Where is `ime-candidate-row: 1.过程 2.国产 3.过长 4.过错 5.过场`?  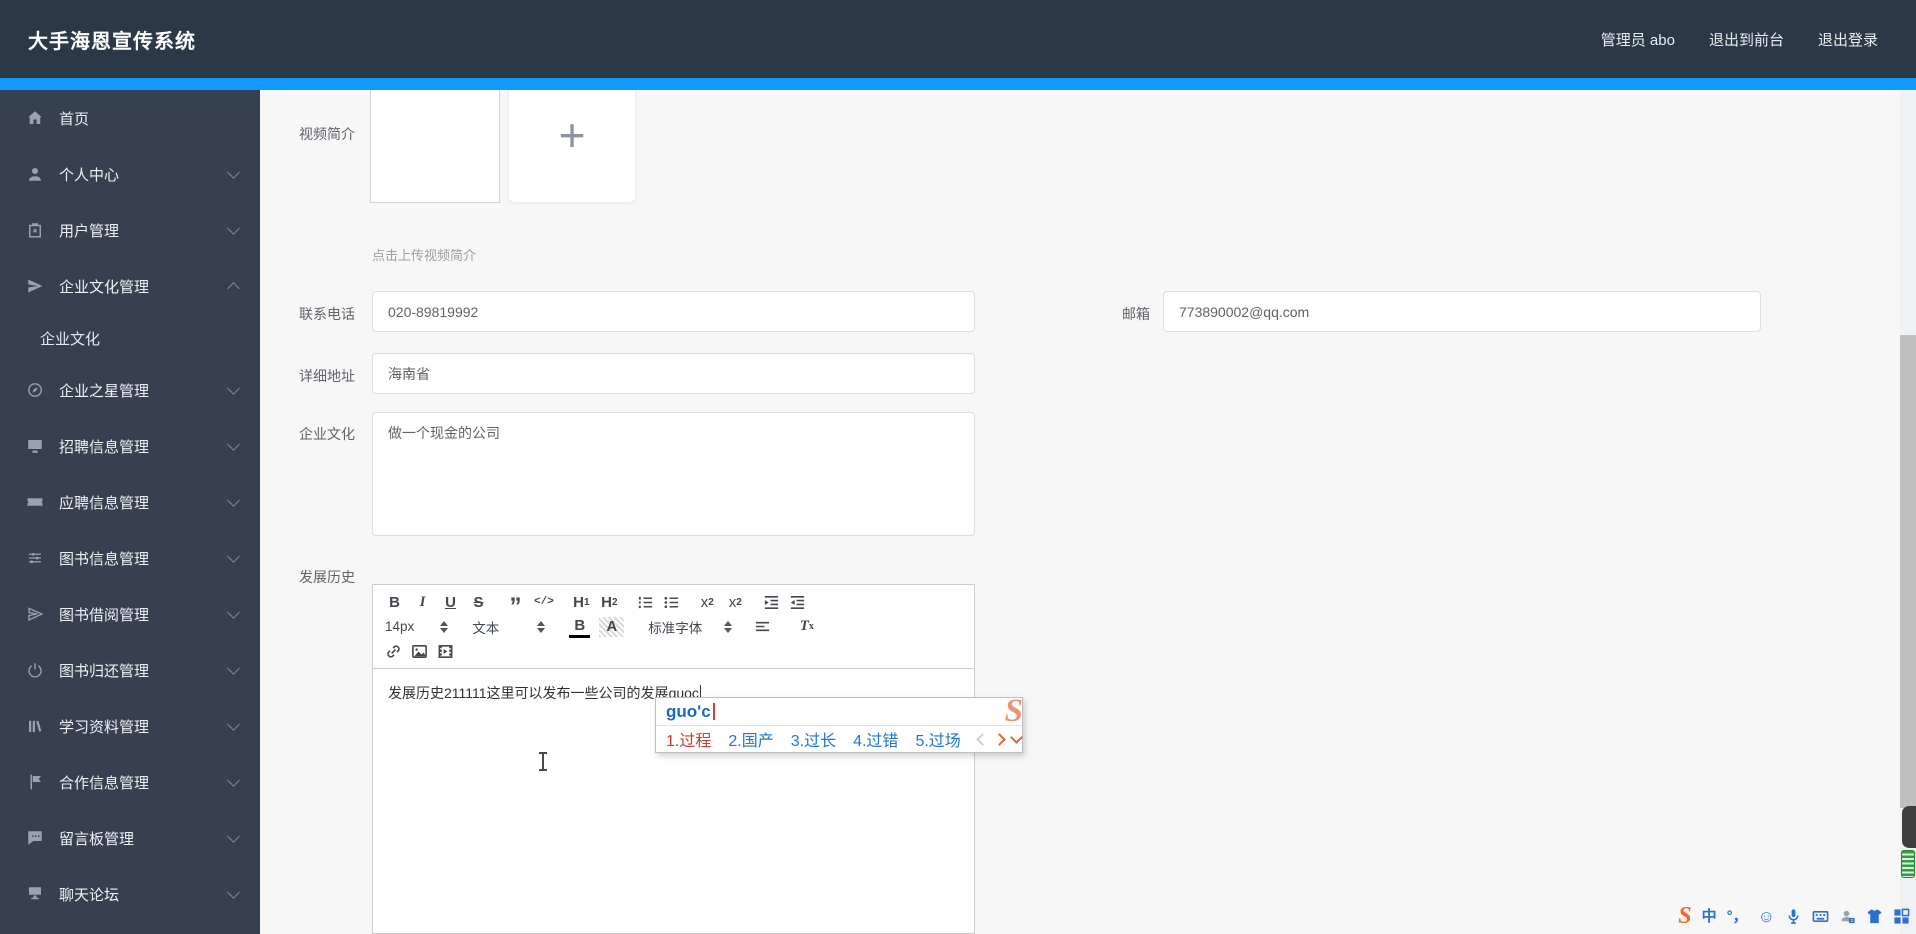 ime-candidate-row: 1.过程 2.国产 3.过长 4.过错 5.过场 is located at coordinates (839, 739).